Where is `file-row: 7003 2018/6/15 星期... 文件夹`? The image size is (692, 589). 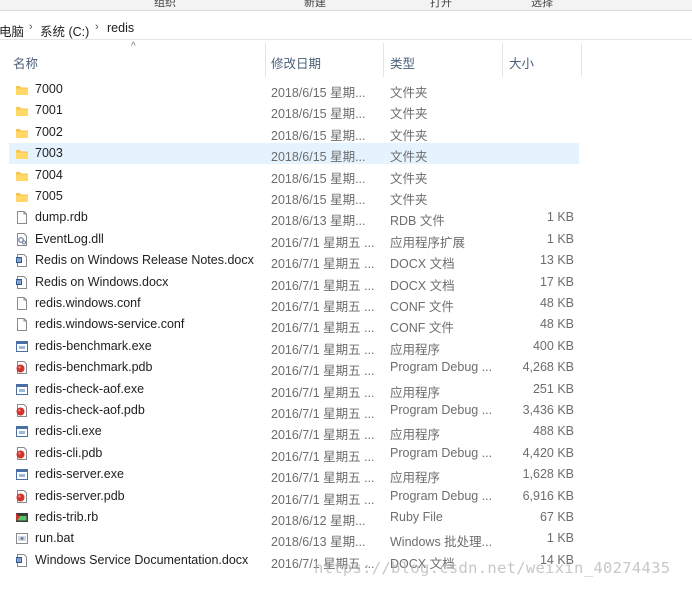
file-row: 7003 2018/6/15 星期... 文件夹 is located at coordinates (294, 154).